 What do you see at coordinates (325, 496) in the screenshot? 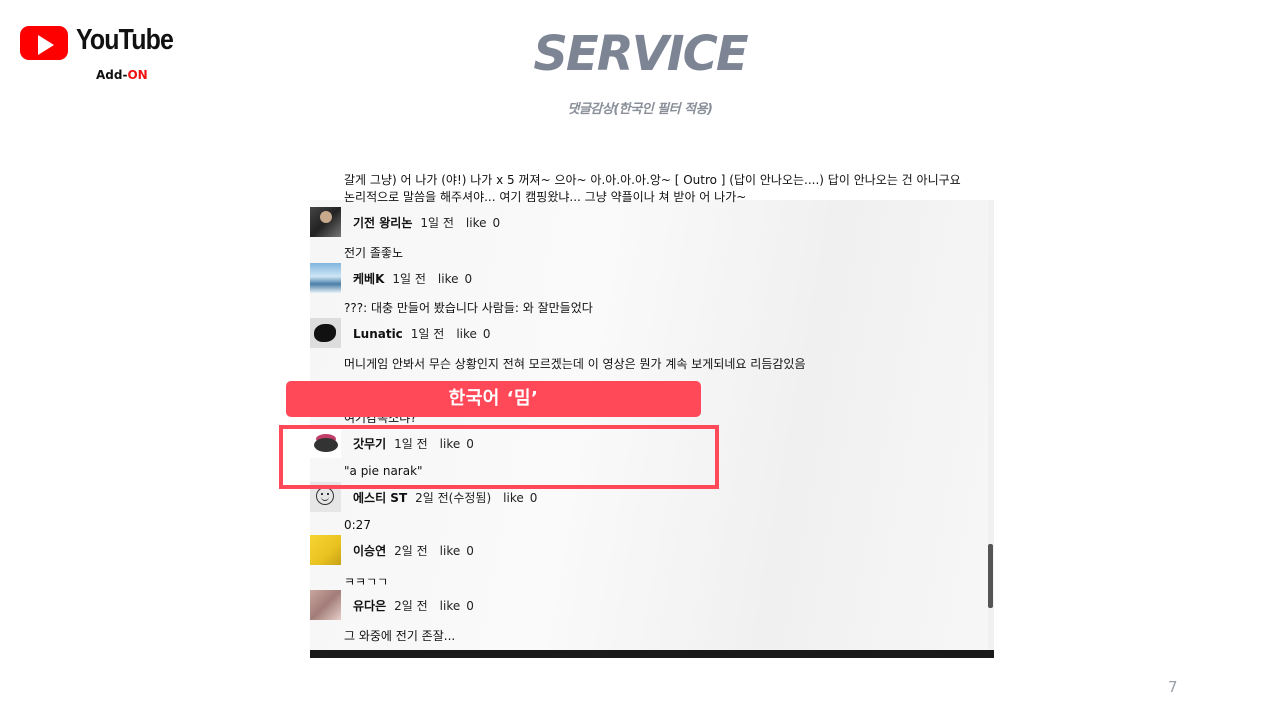
I see `smiley-icon` at bounding box center [325, 496].